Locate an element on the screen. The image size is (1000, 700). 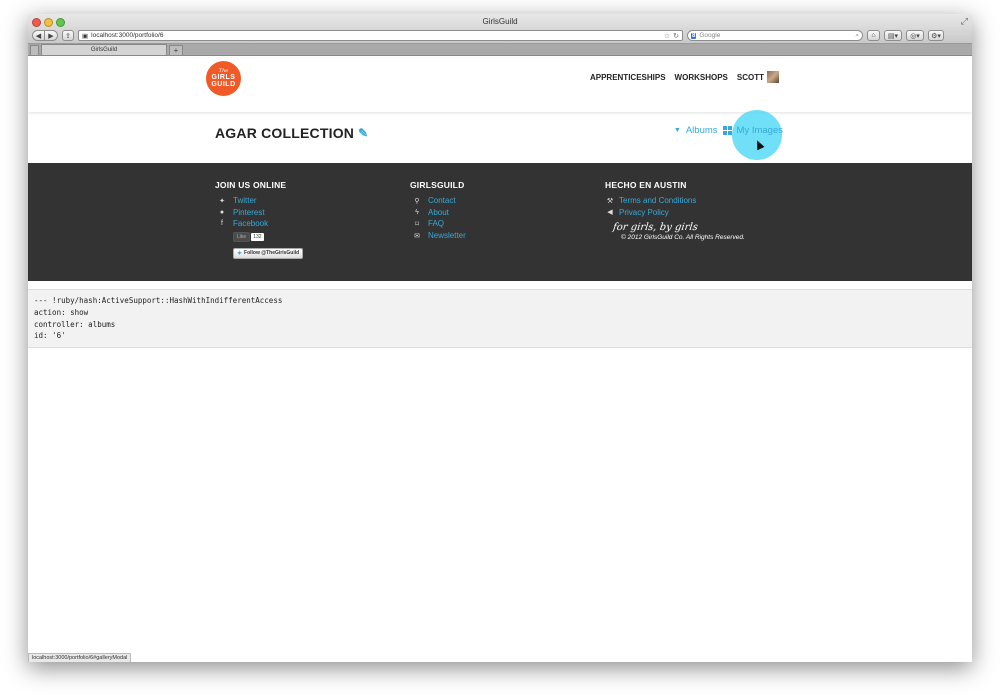
fullscreen-icon: ⤢ is located at coordinates (964, 21).